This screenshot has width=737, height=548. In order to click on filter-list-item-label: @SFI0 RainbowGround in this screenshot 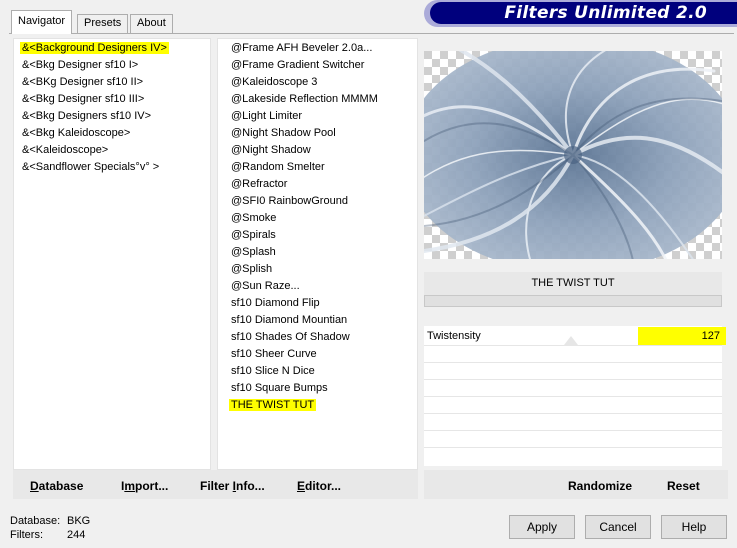, I will do `click(289, 201)`.